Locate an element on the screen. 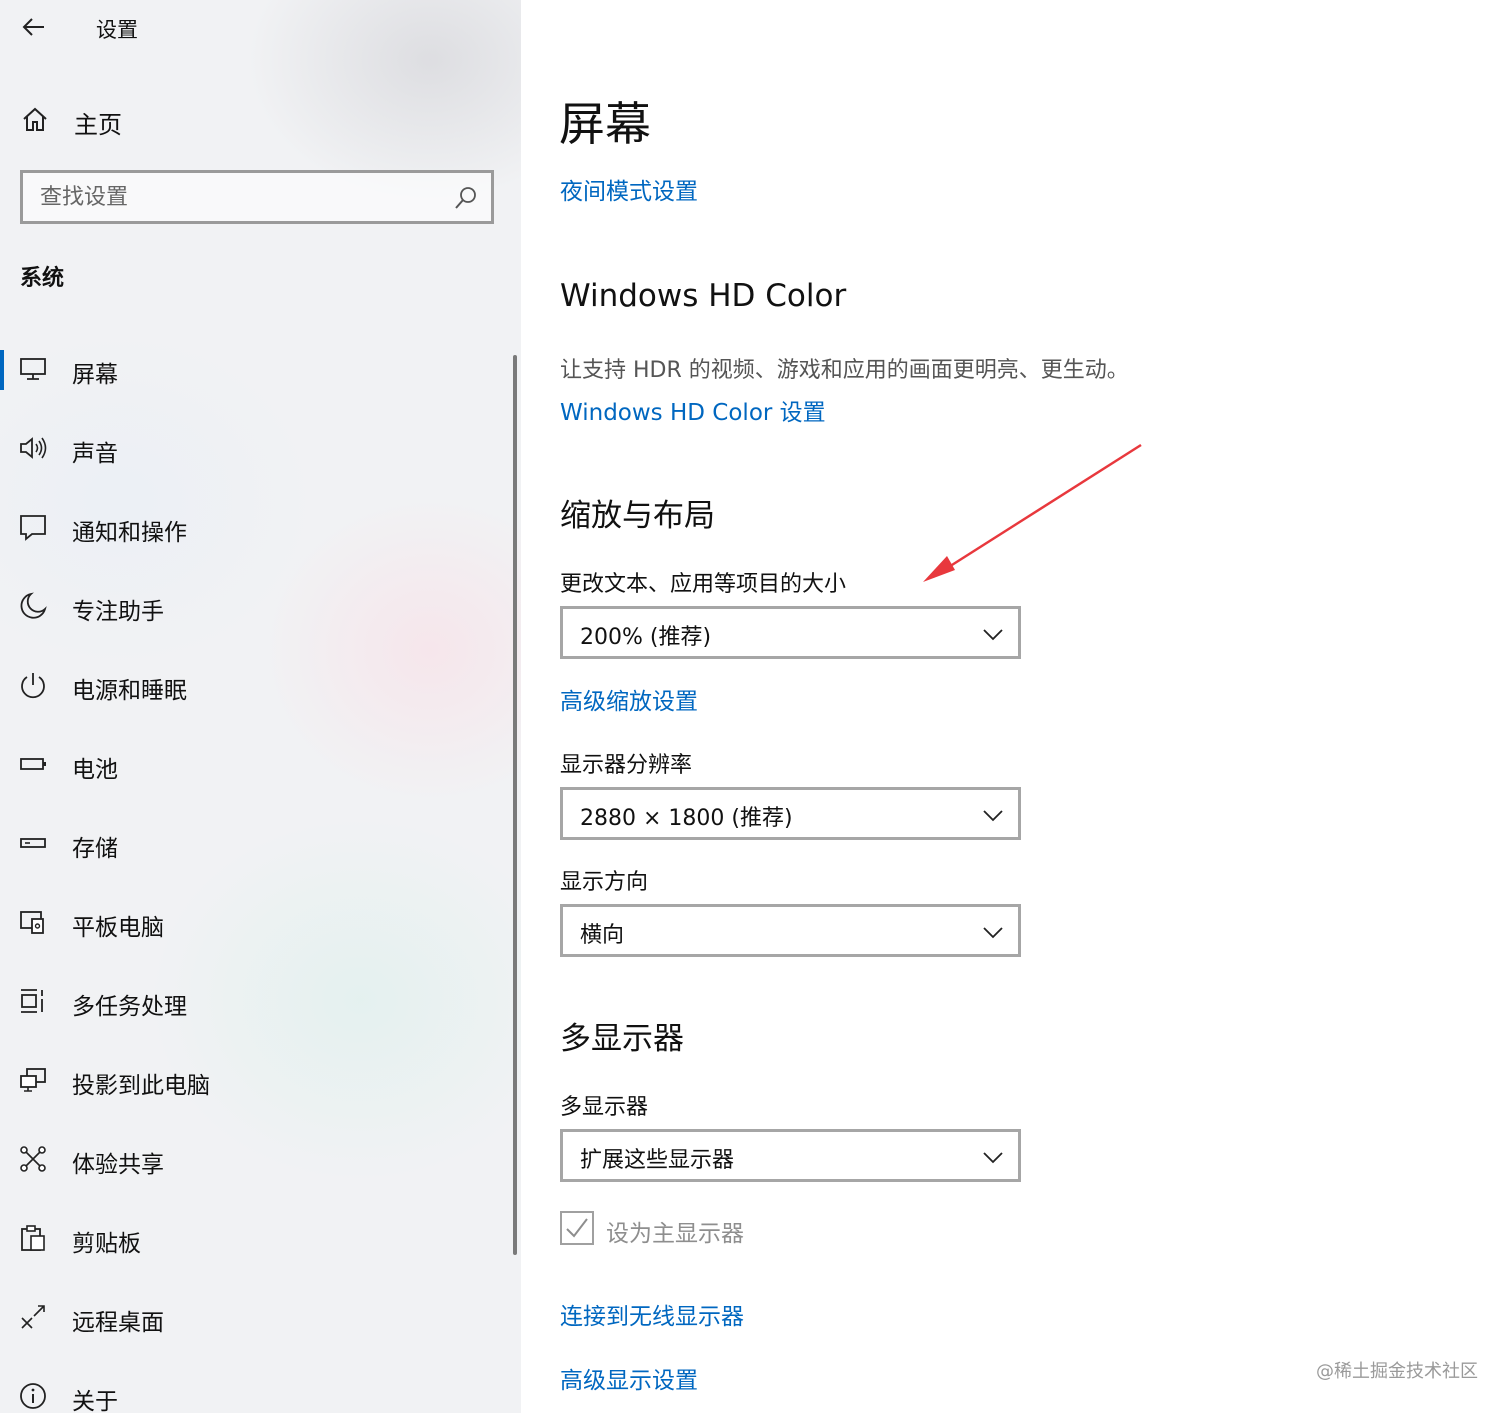  sidebar-item-focus-assist: 专注助手 is located at coordinates (255, 606).